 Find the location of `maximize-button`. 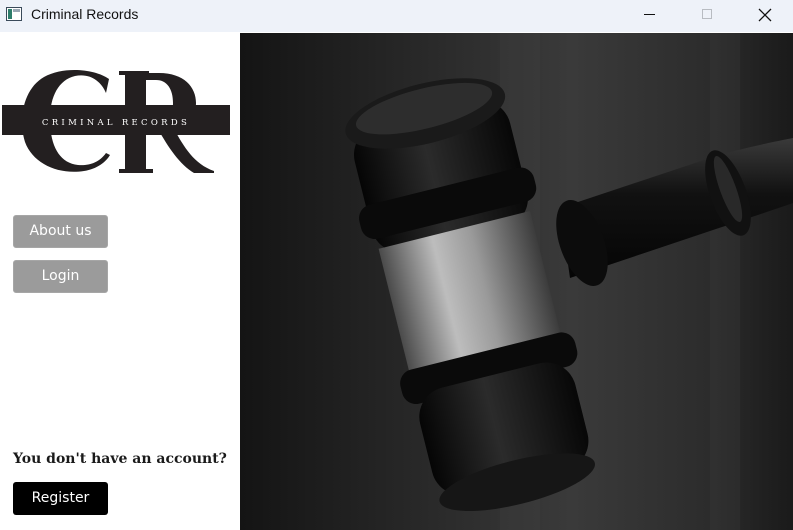

maximize-button is located at coordinates (707, 16).